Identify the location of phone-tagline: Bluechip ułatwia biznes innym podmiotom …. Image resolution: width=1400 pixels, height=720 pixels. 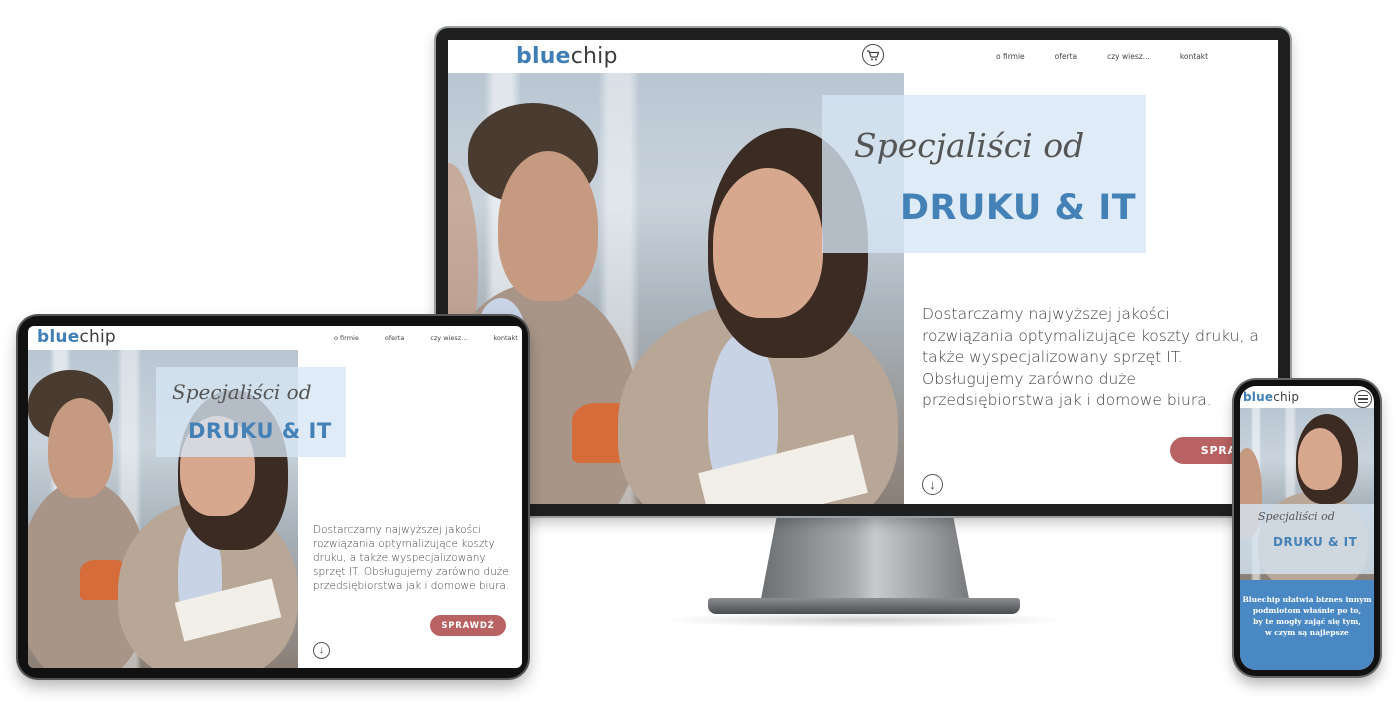
(1307, 616).